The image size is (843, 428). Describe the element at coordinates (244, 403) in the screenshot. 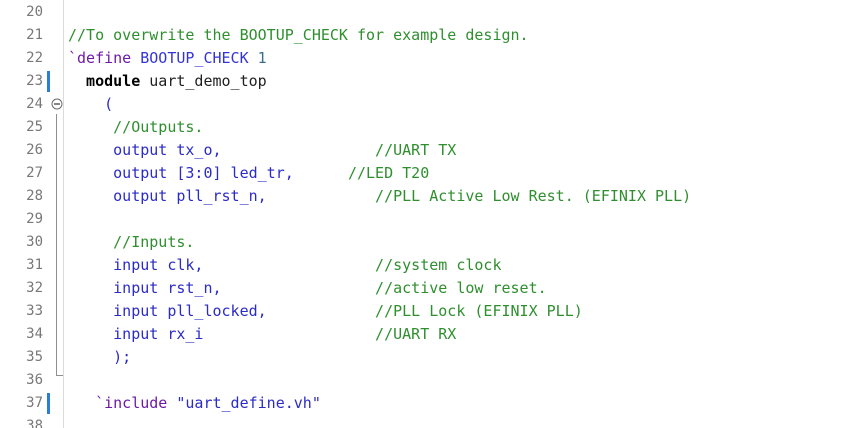

I see `code-token: "uart_define.vh"` at that location.